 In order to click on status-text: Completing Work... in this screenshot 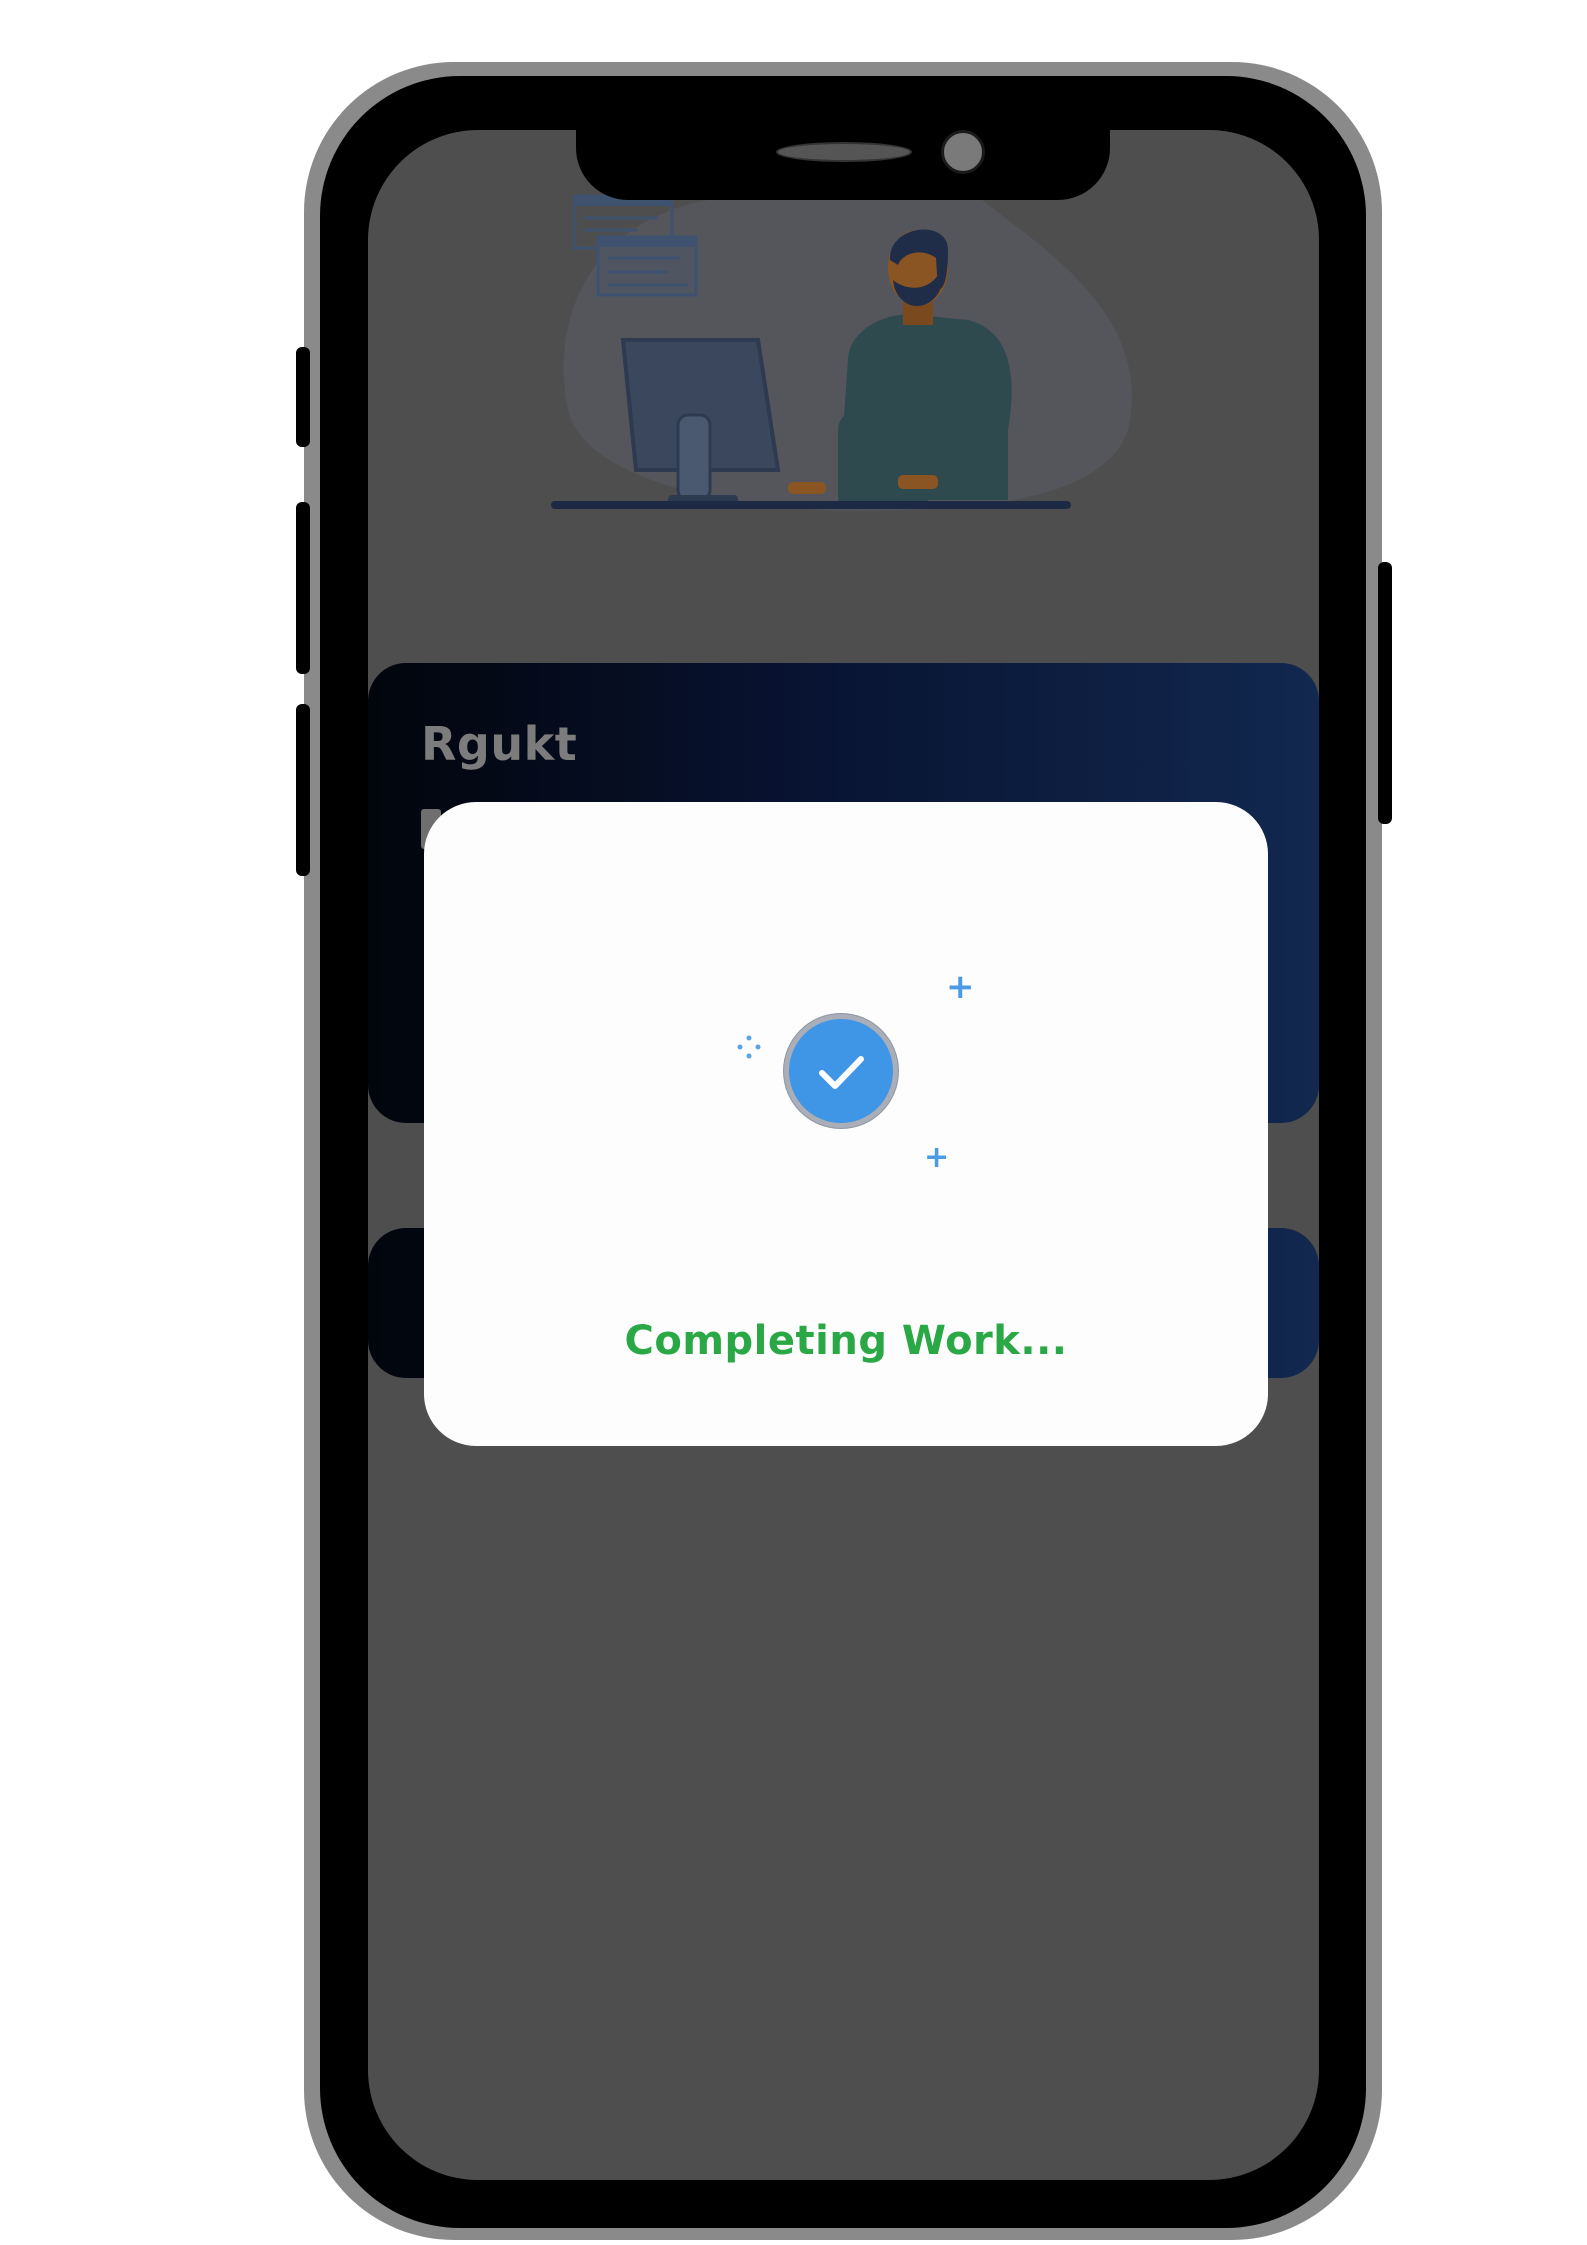, I will do `click(846, 1341)`.